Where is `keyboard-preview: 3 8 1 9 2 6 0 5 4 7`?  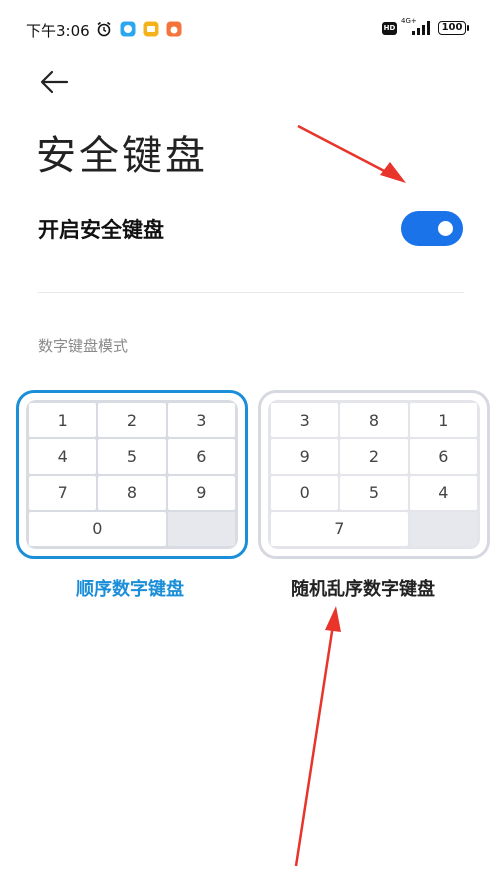
keyboard-preview: 3 8 1 9 2 6 0 5 4 7 is located at coordinates (374, 474).